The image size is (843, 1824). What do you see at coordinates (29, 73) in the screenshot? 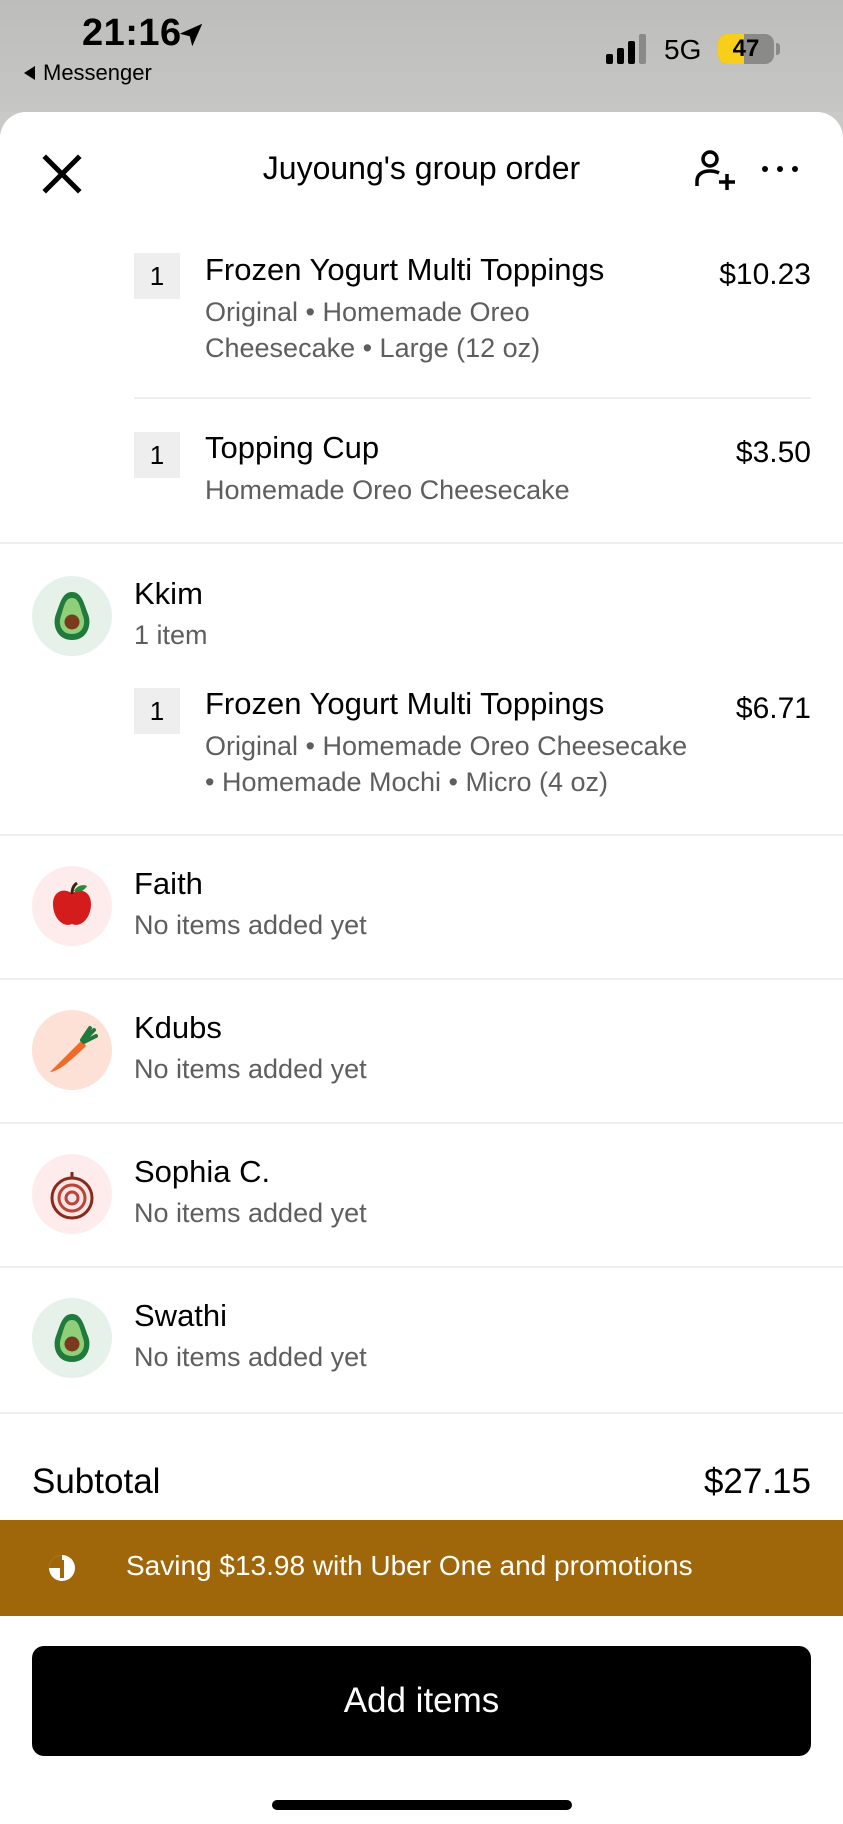
I see `back-triangle-icon` at bounding box center [29, 73].